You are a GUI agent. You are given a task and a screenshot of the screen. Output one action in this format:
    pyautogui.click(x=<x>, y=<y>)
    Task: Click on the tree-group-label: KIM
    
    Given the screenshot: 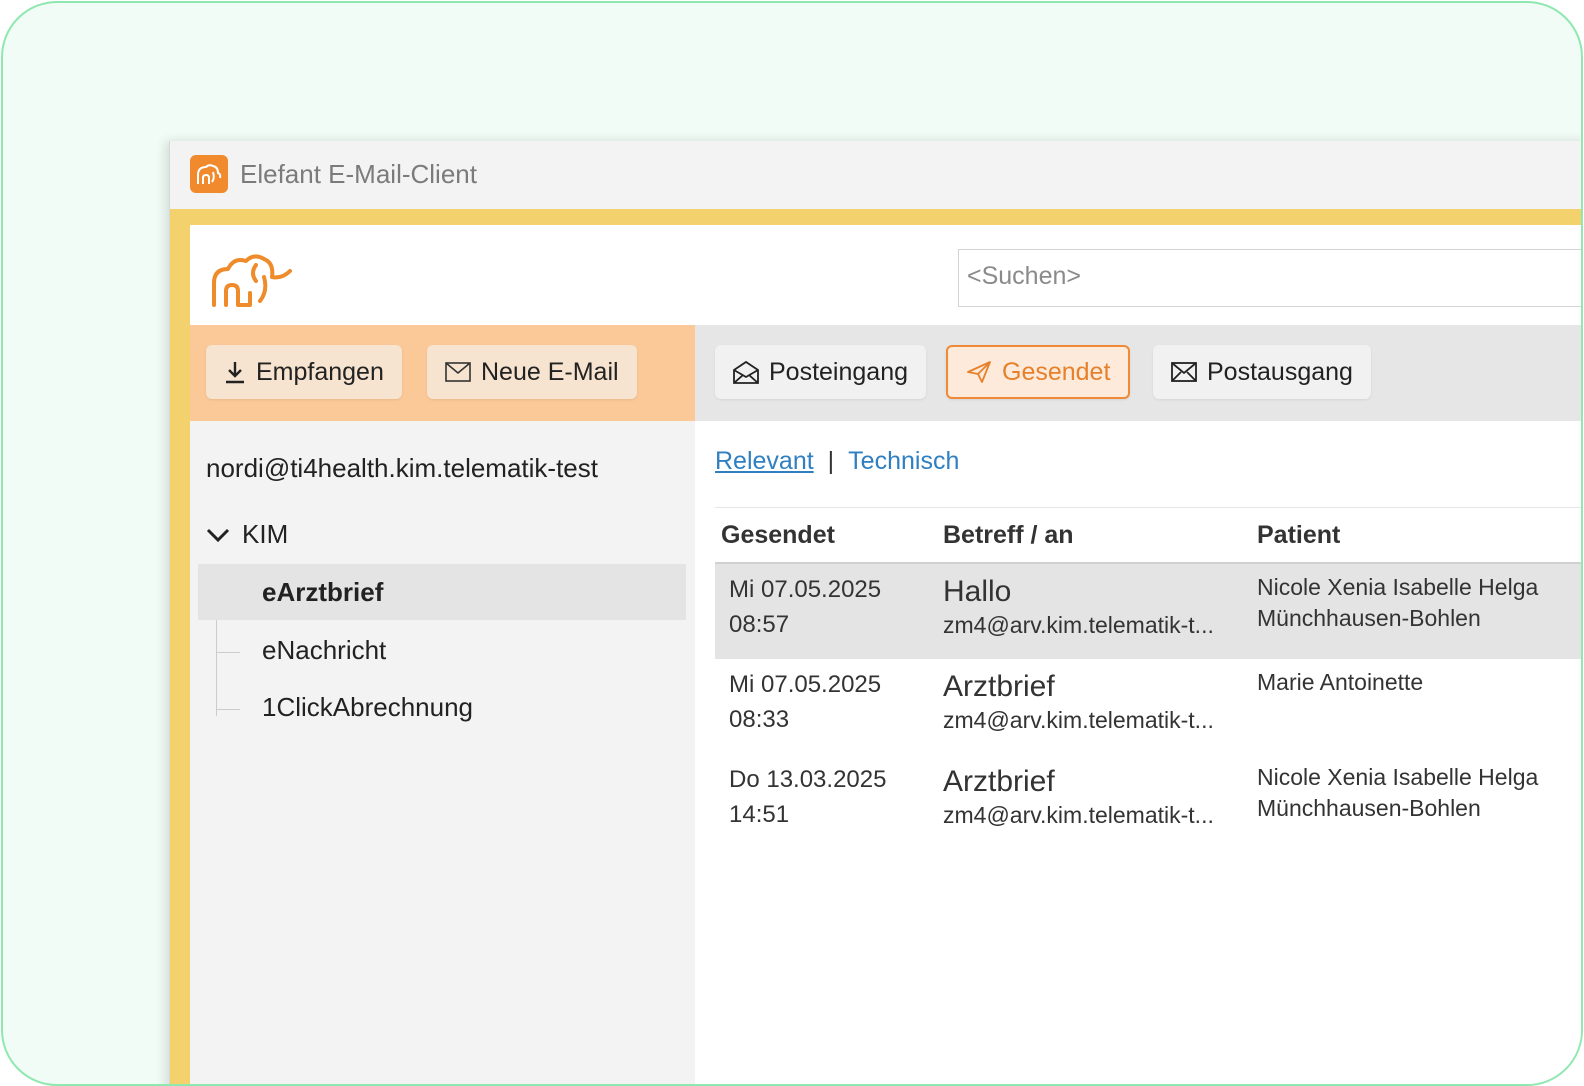 What is the action you would take?
    pyautogui.click(x=265, y=534)
    